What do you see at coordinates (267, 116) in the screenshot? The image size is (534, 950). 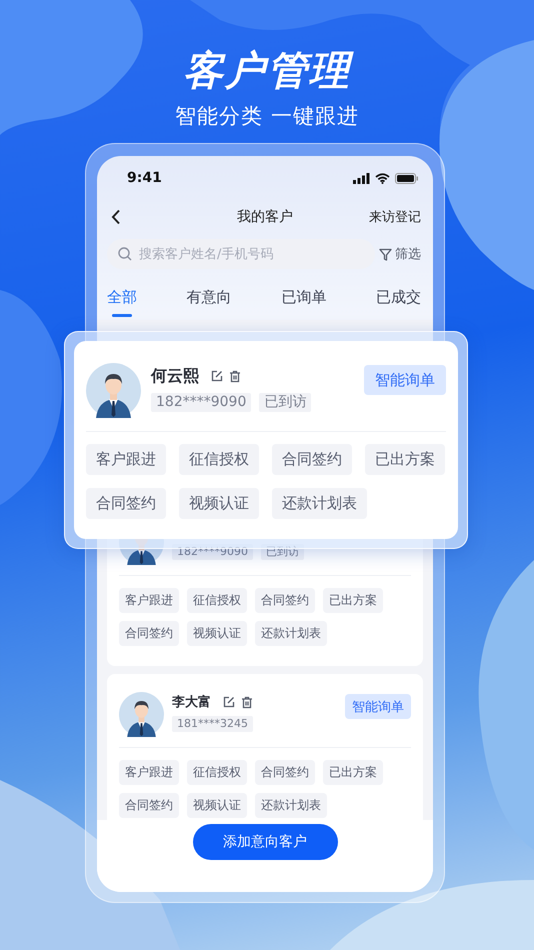 I see `banner-subtitle: 智能分类 一键跟进` at bounding box center [267, 116].